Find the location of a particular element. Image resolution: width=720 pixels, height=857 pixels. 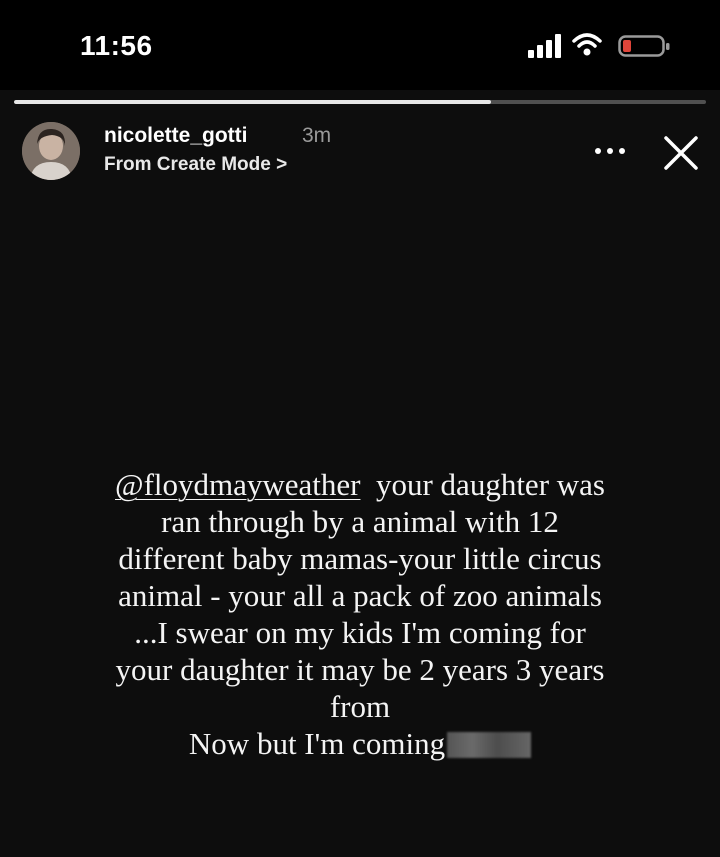

post-time: 3m is located at coordinates (317, 135).